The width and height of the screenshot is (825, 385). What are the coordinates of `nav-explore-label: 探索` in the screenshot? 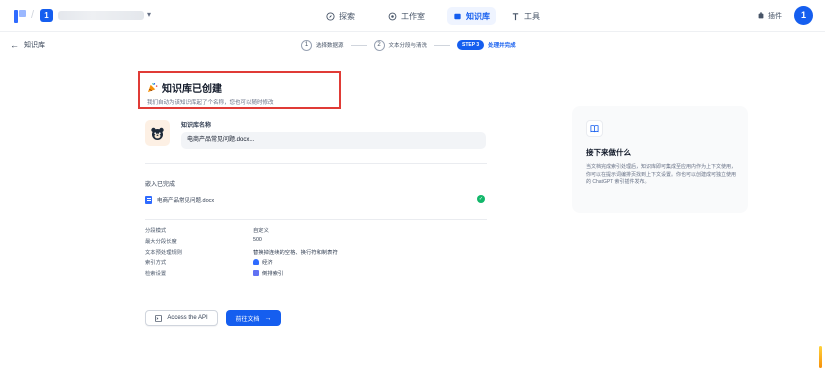 It's located at (347, 16).